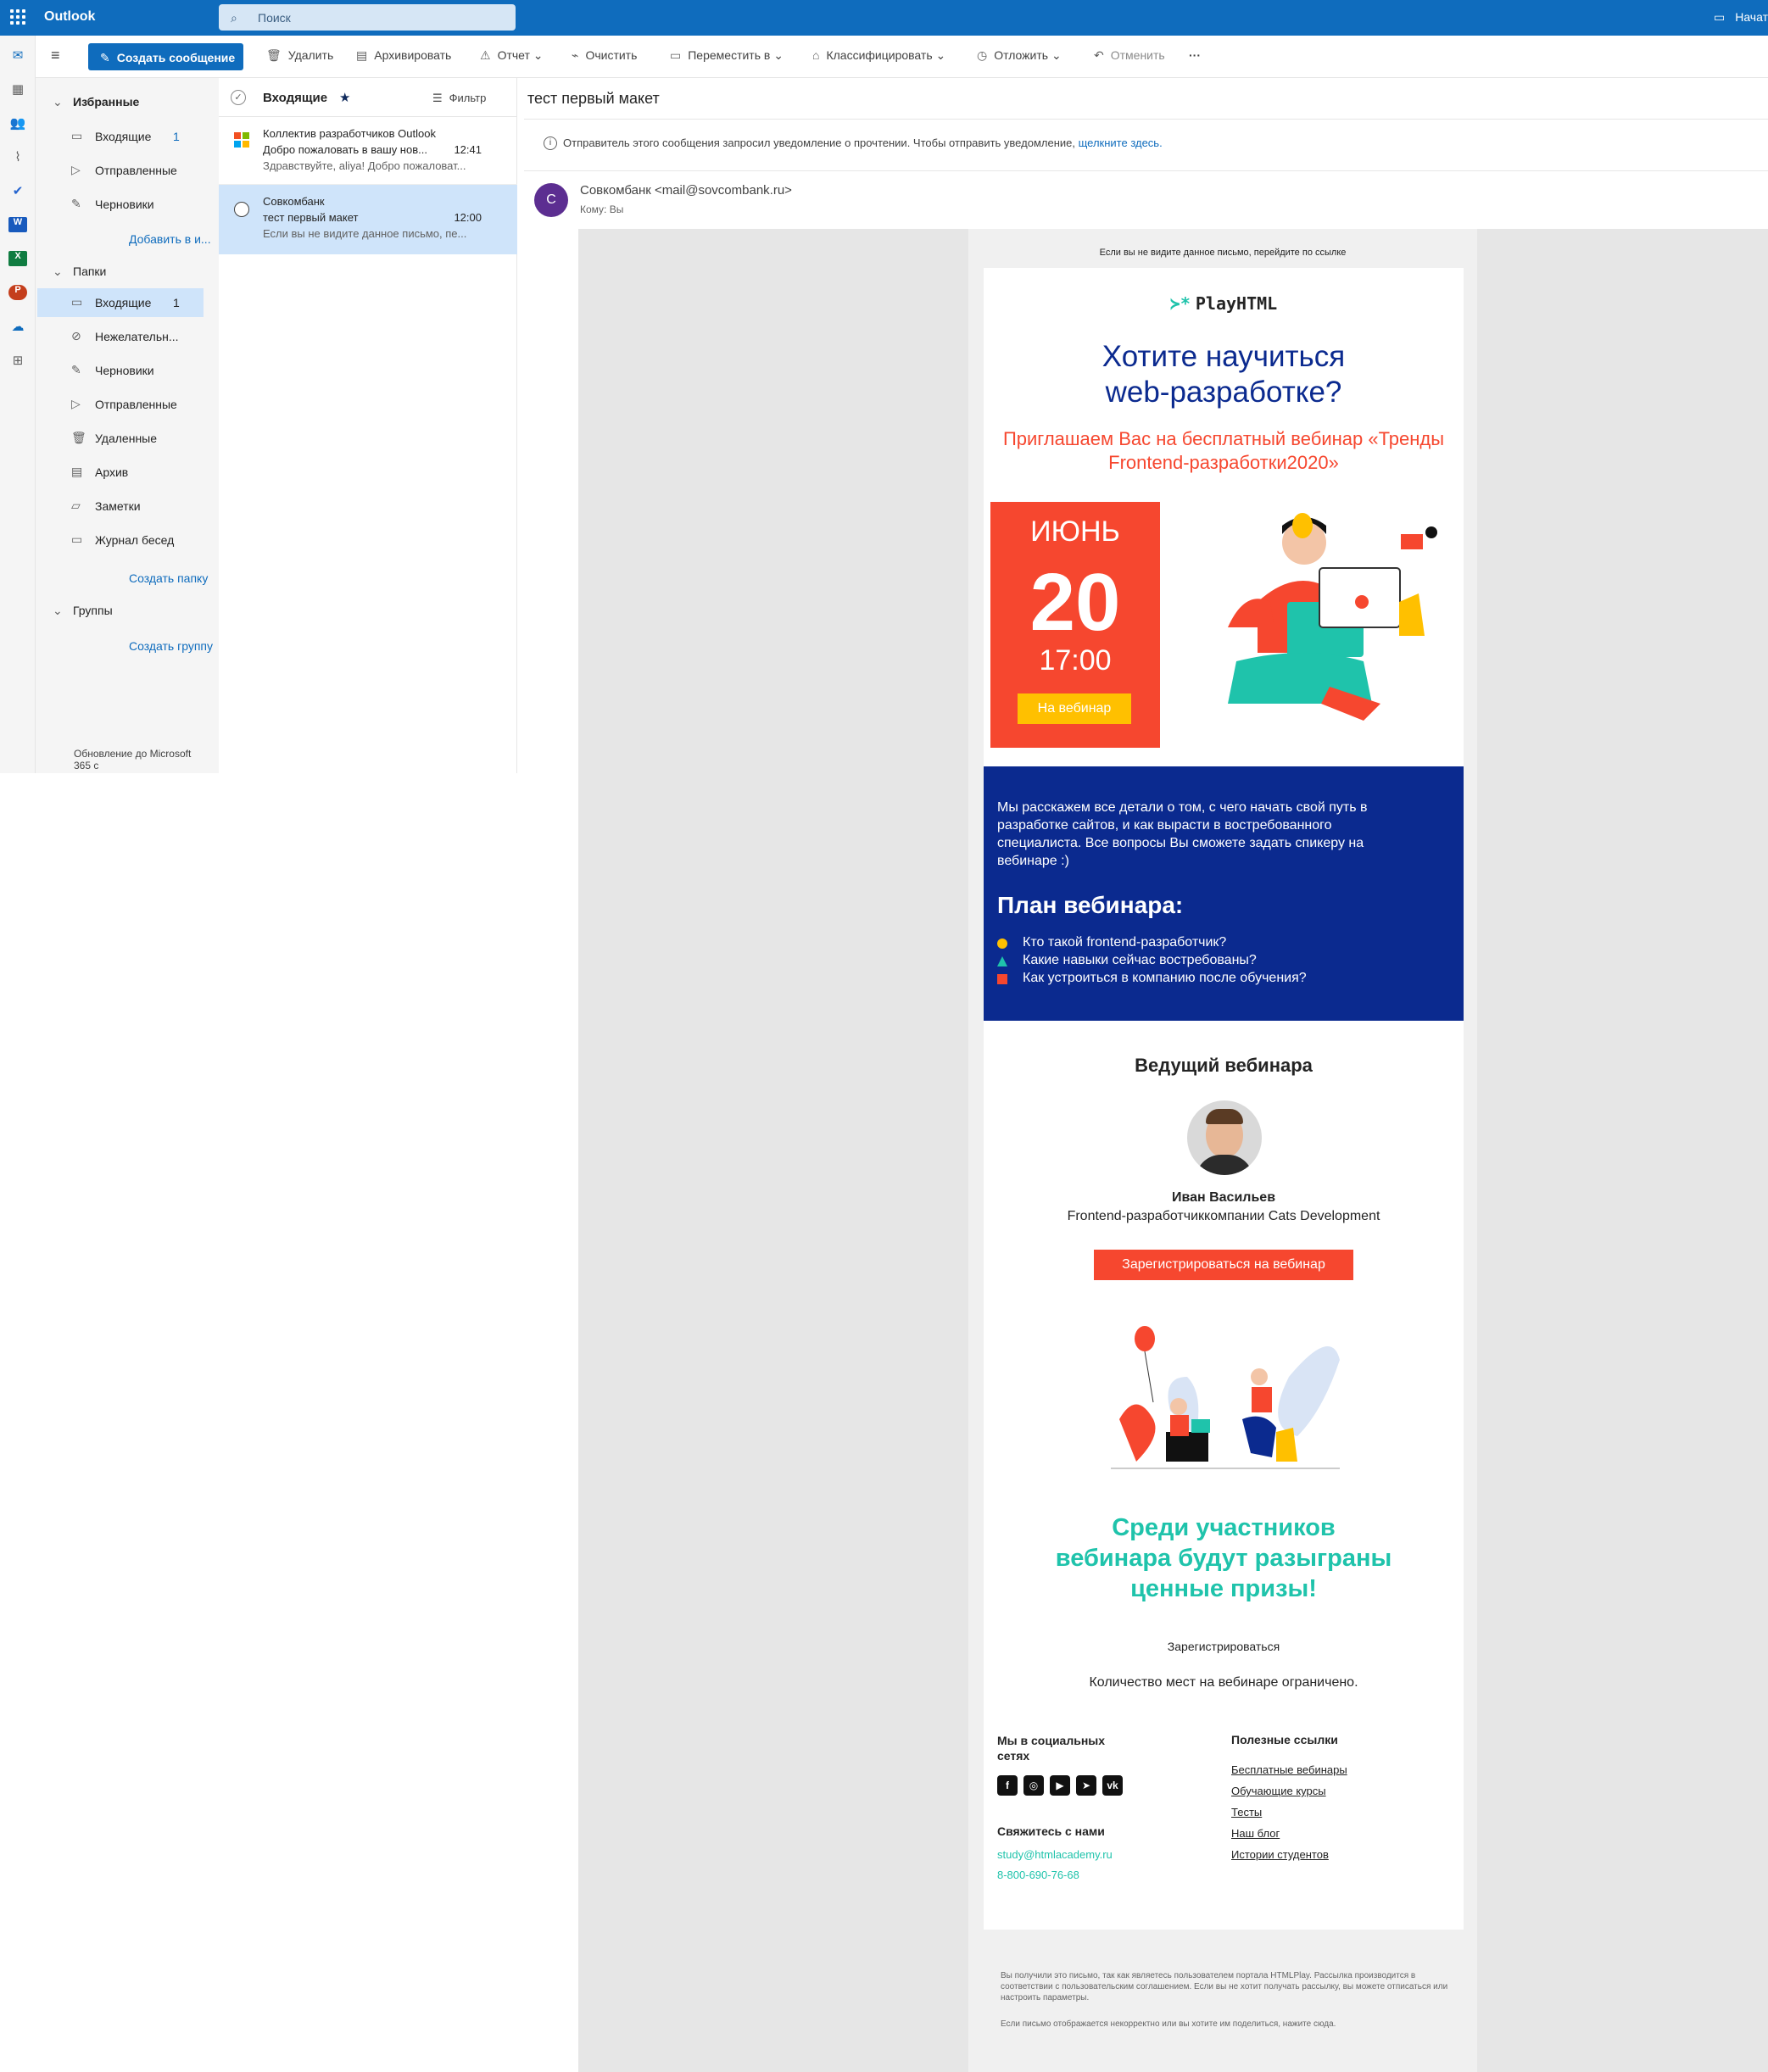 The height and width of the screenshot is (2072, 1768). I want to click on favorite-sent: ▷ Отправленные, so click(120, 170).